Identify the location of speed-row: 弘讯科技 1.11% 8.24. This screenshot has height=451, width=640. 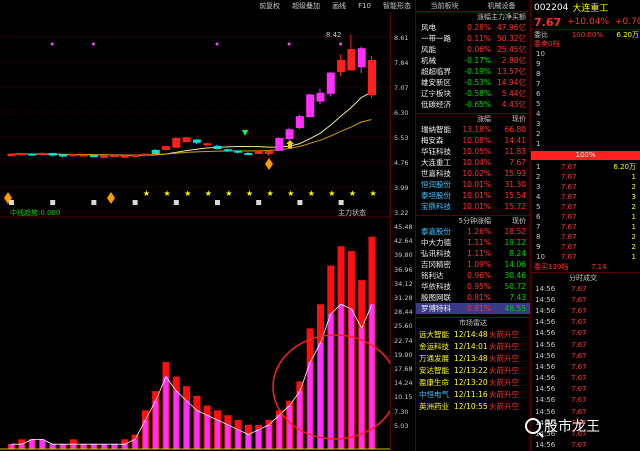
(473, 253).